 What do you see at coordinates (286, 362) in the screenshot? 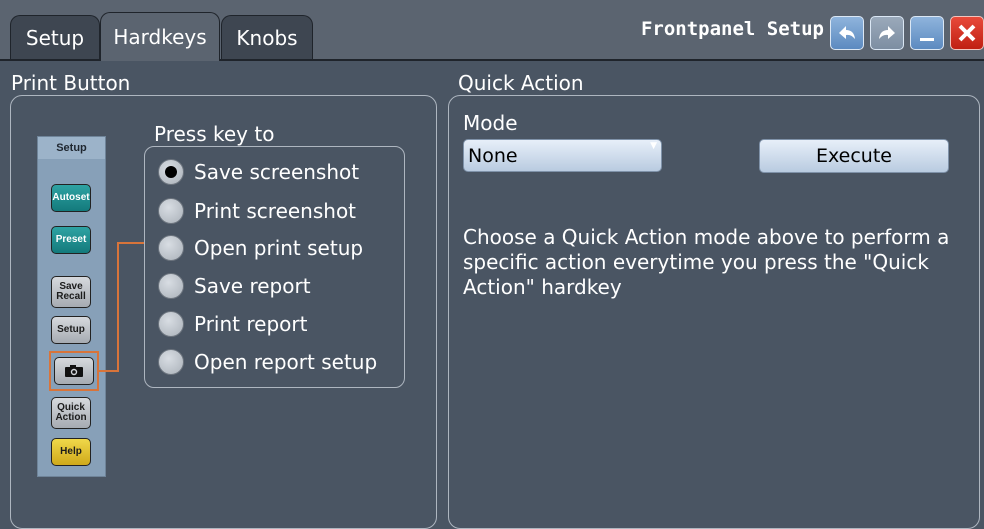
I see `option-label: Open report setup` at bounding box center [286, 362].